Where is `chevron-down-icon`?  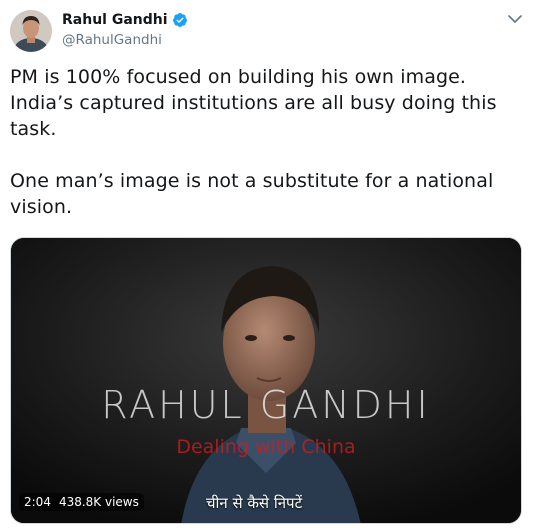
chevron-down-icon is located at coordinates (515, 19).